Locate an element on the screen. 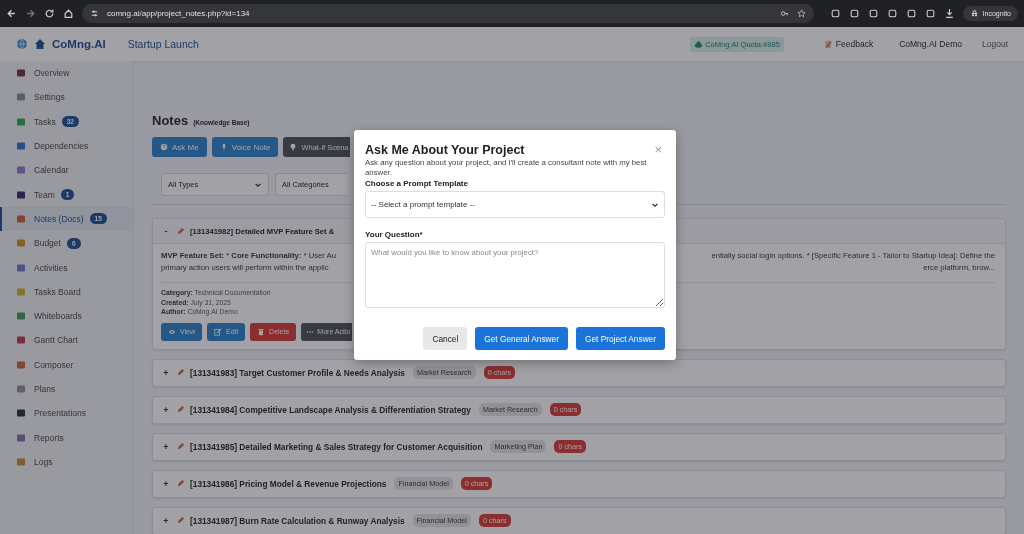  project-name: Startup Launch is located at coordinates (163, 44).